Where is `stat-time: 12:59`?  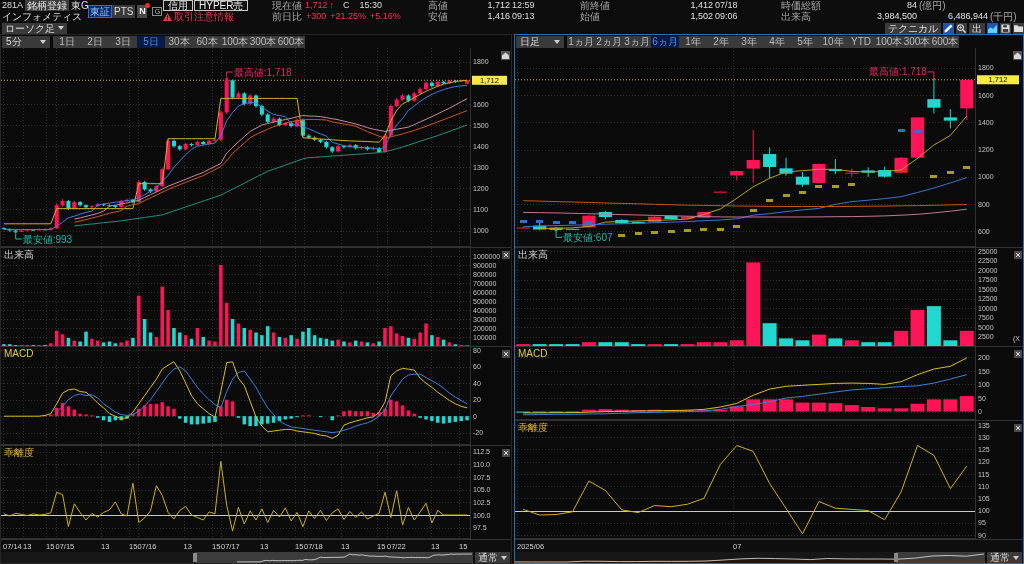 stat-time: 12:59 is located at coordinates (524, 5).